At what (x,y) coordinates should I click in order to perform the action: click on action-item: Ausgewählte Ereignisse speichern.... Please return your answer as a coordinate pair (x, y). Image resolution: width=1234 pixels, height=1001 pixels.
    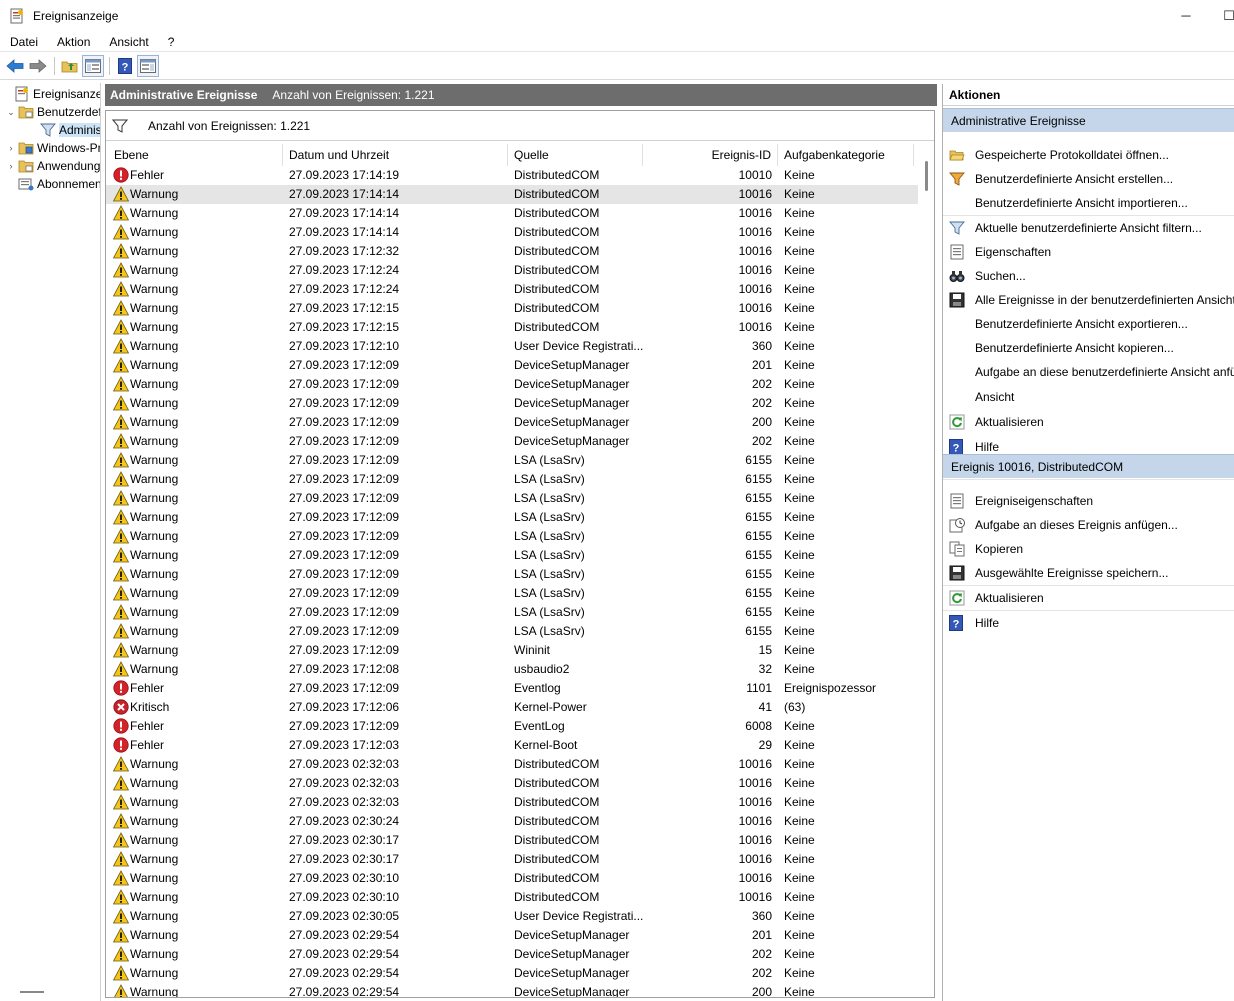
    Looking at the image, I should click on (1088, 573).